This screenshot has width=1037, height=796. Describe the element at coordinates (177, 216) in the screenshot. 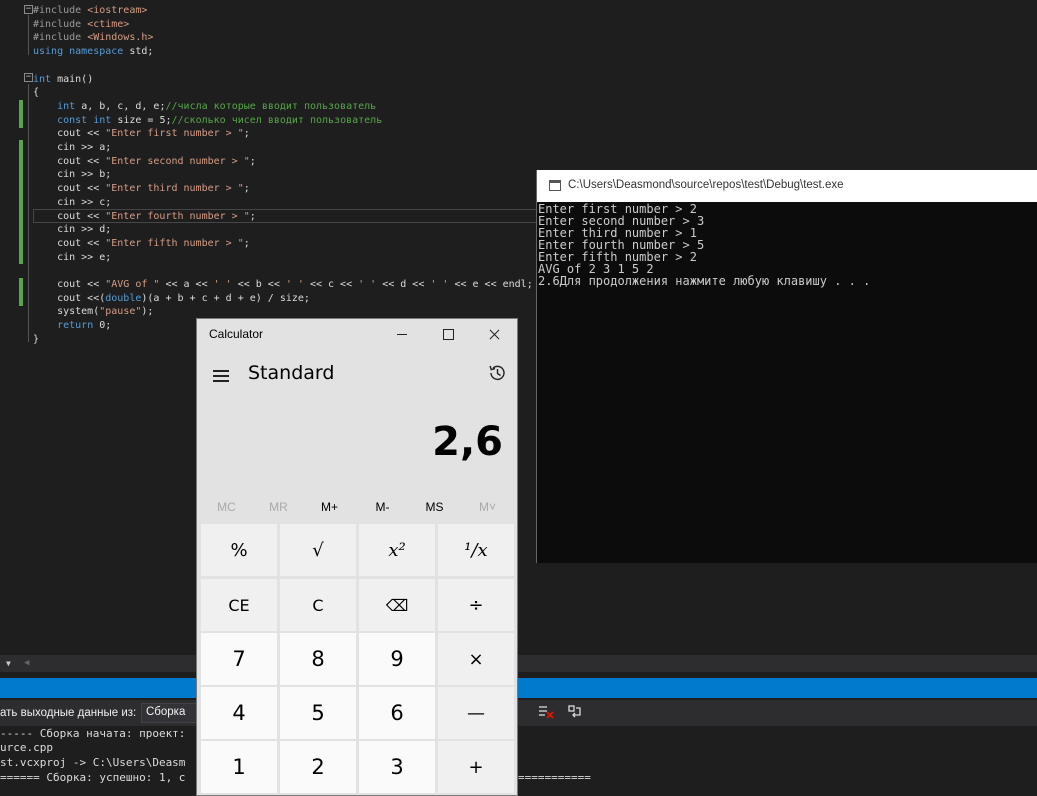

I see `code-token: "Enter fourth number > "` at that location.